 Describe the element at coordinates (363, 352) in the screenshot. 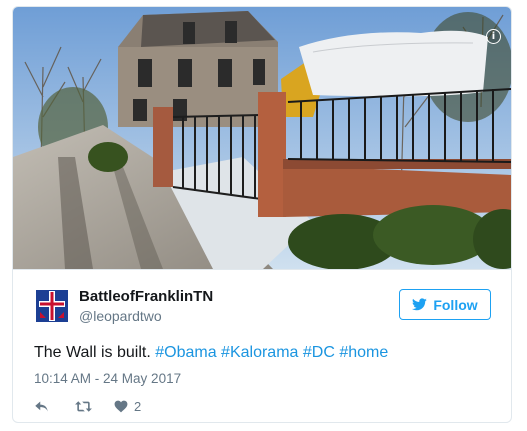

I see `hashtag-home: #home` at that location.